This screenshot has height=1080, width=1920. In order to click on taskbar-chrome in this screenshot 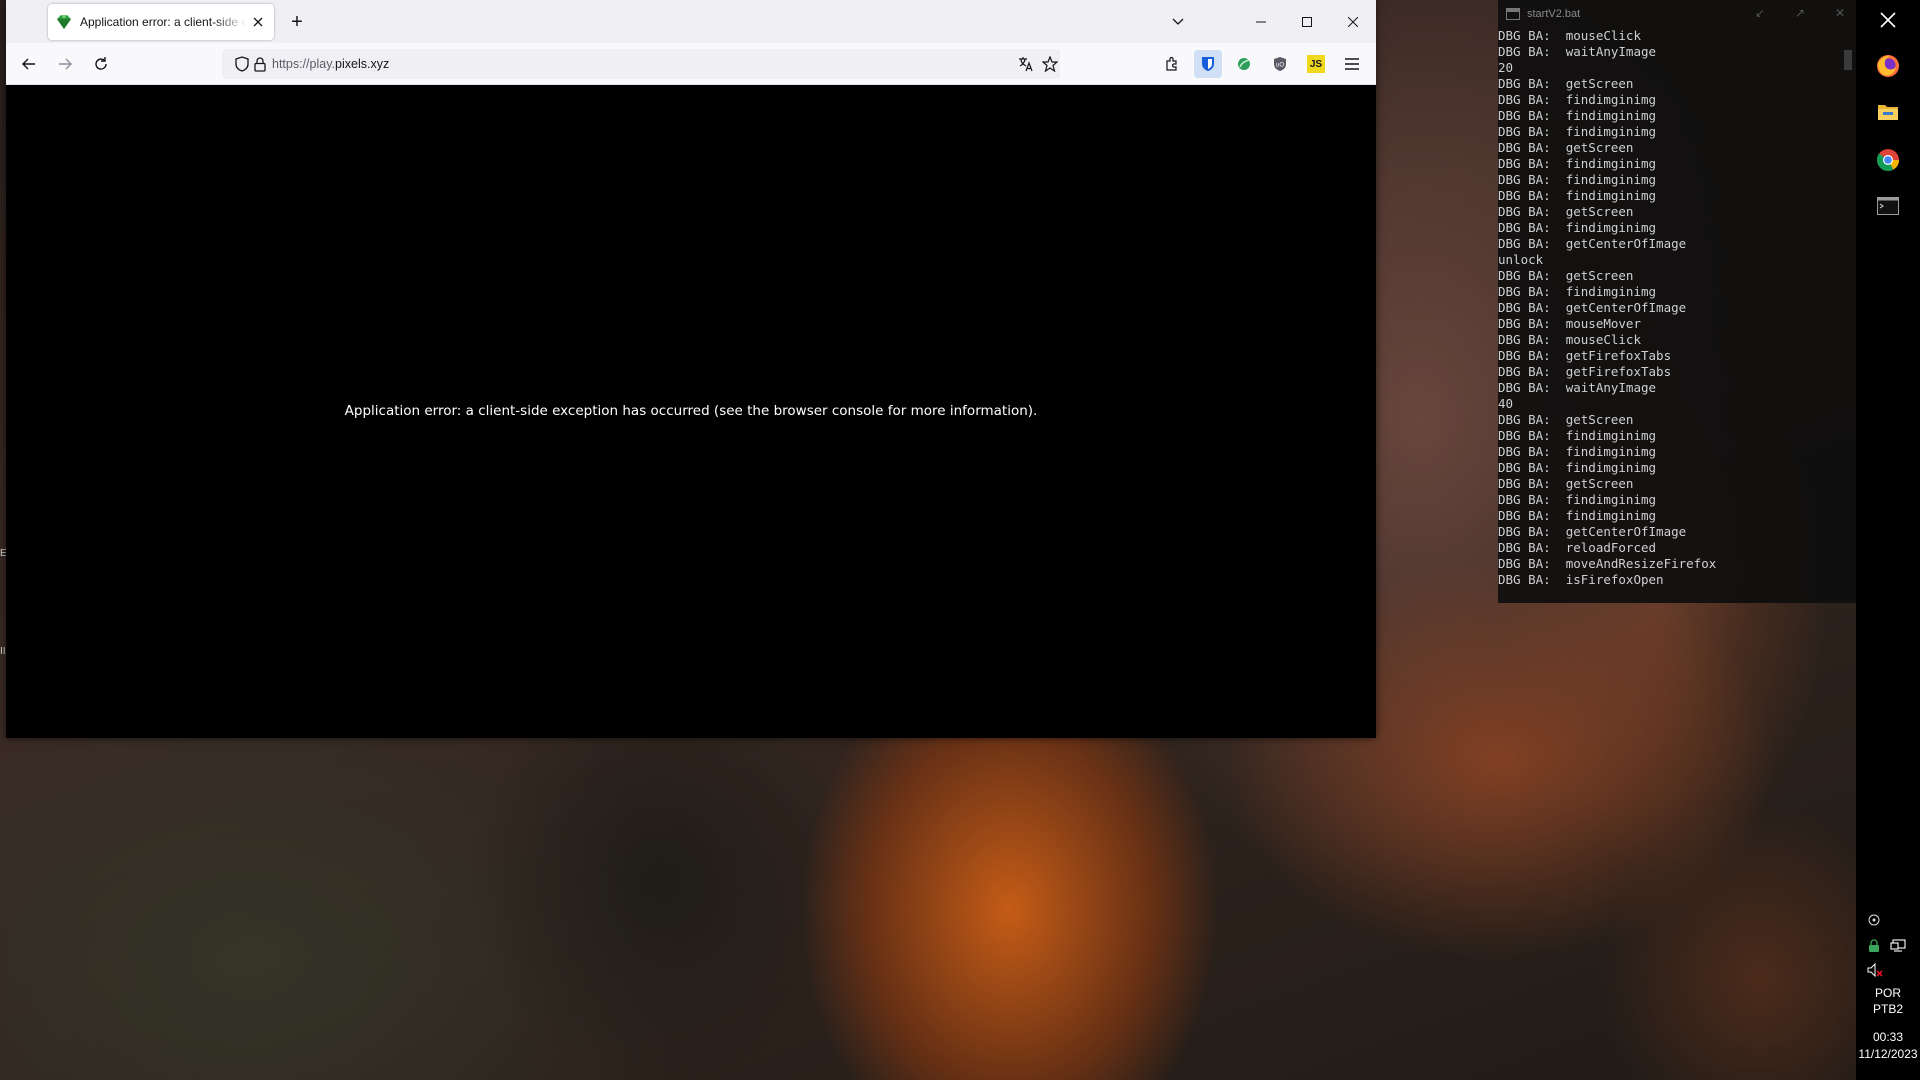, I will do `click(1888, 160)`.